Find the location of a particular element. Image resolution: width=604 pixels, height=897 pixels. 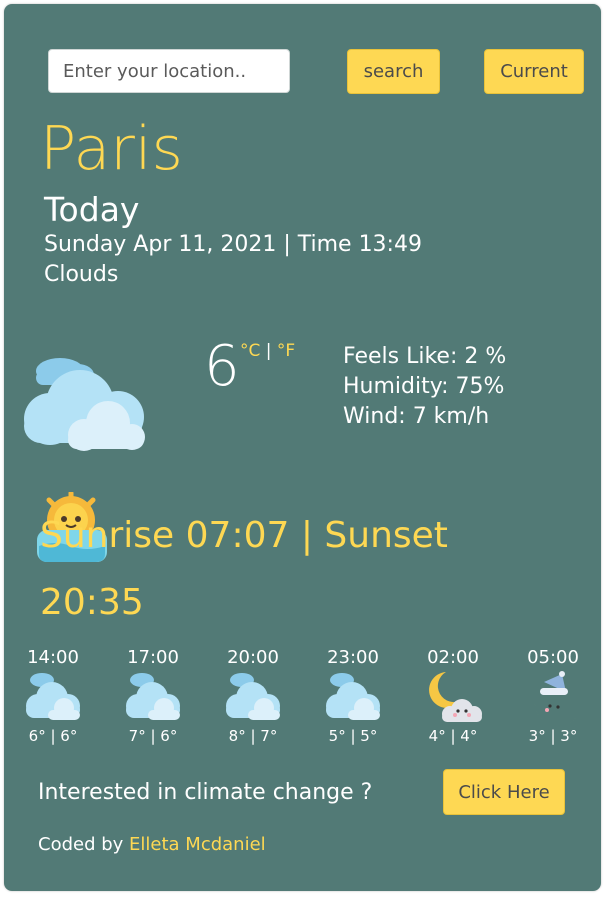

forecast-item: 14:00 6° | 6° is located at coordinates (53, 696).